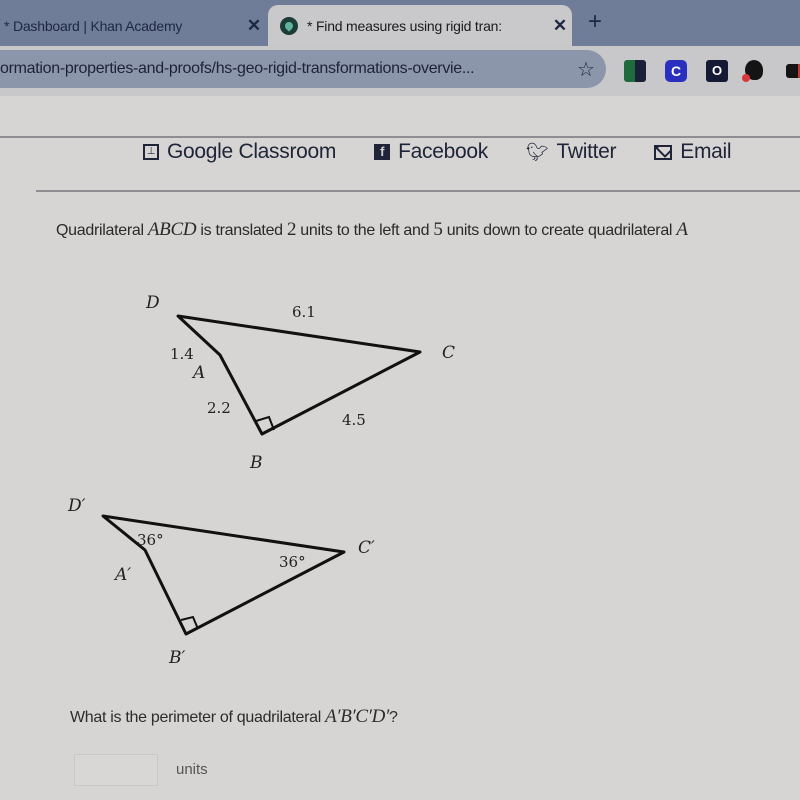  I want to click on vertex-label-c-prime: C′, so click(366, 548).